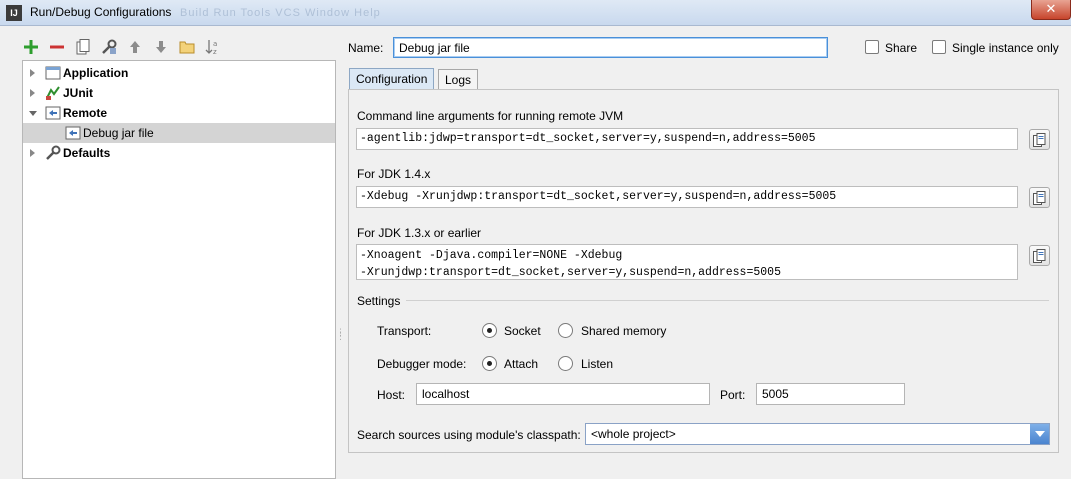 This screenshot has height=479, width=1071. I want to click on debugger-attach-label: Attach, so click(521, 364).